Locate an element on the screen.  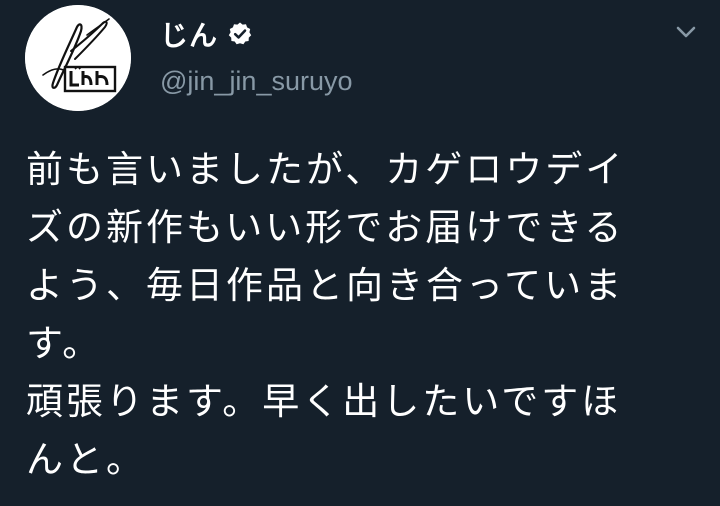
tweet-text-line: んと。 is located at coordinates (86, 459).